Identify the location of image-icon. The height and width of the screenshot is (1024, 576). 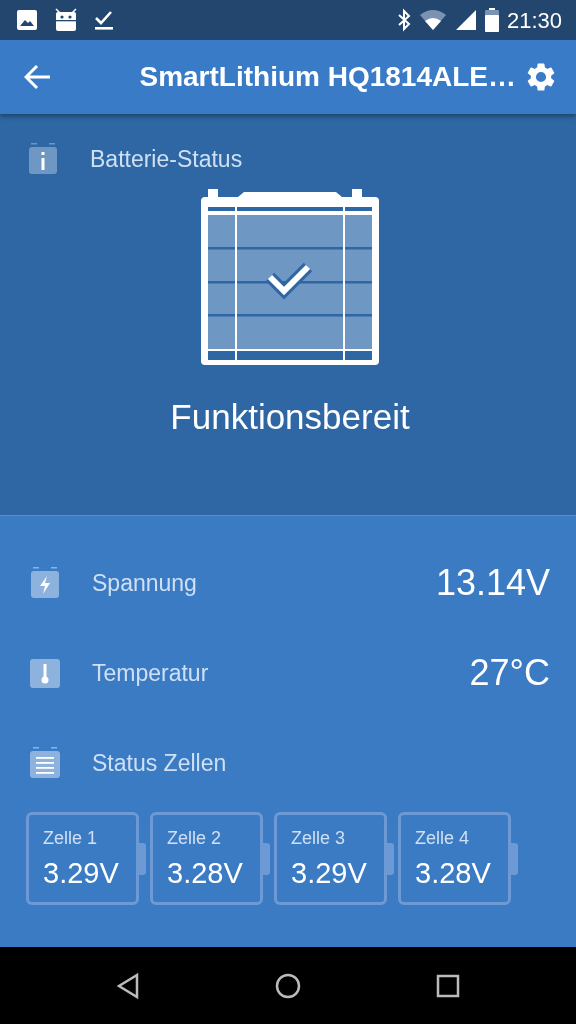
(27, 20).